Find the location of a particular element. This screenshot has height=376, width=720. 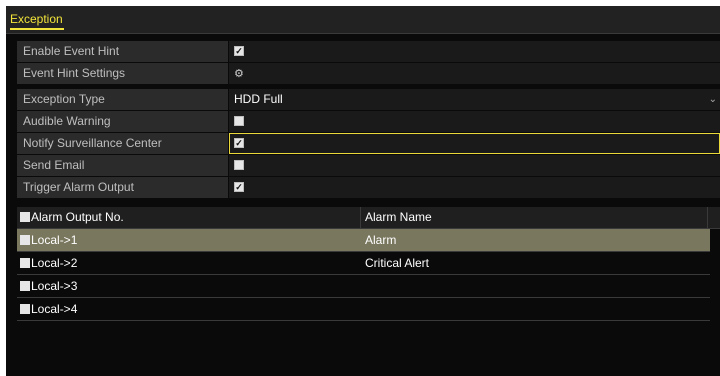

send-email-checkbox is located at coordinates (239, 165).